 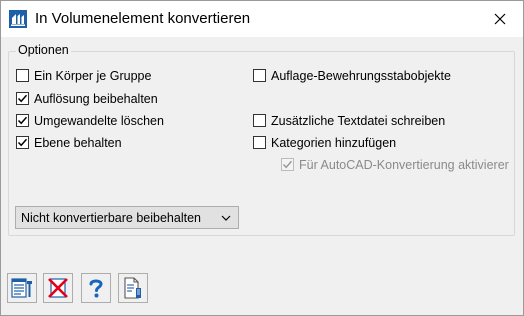 I want to click on chevron-down-icon, so click(x=226, y=218).